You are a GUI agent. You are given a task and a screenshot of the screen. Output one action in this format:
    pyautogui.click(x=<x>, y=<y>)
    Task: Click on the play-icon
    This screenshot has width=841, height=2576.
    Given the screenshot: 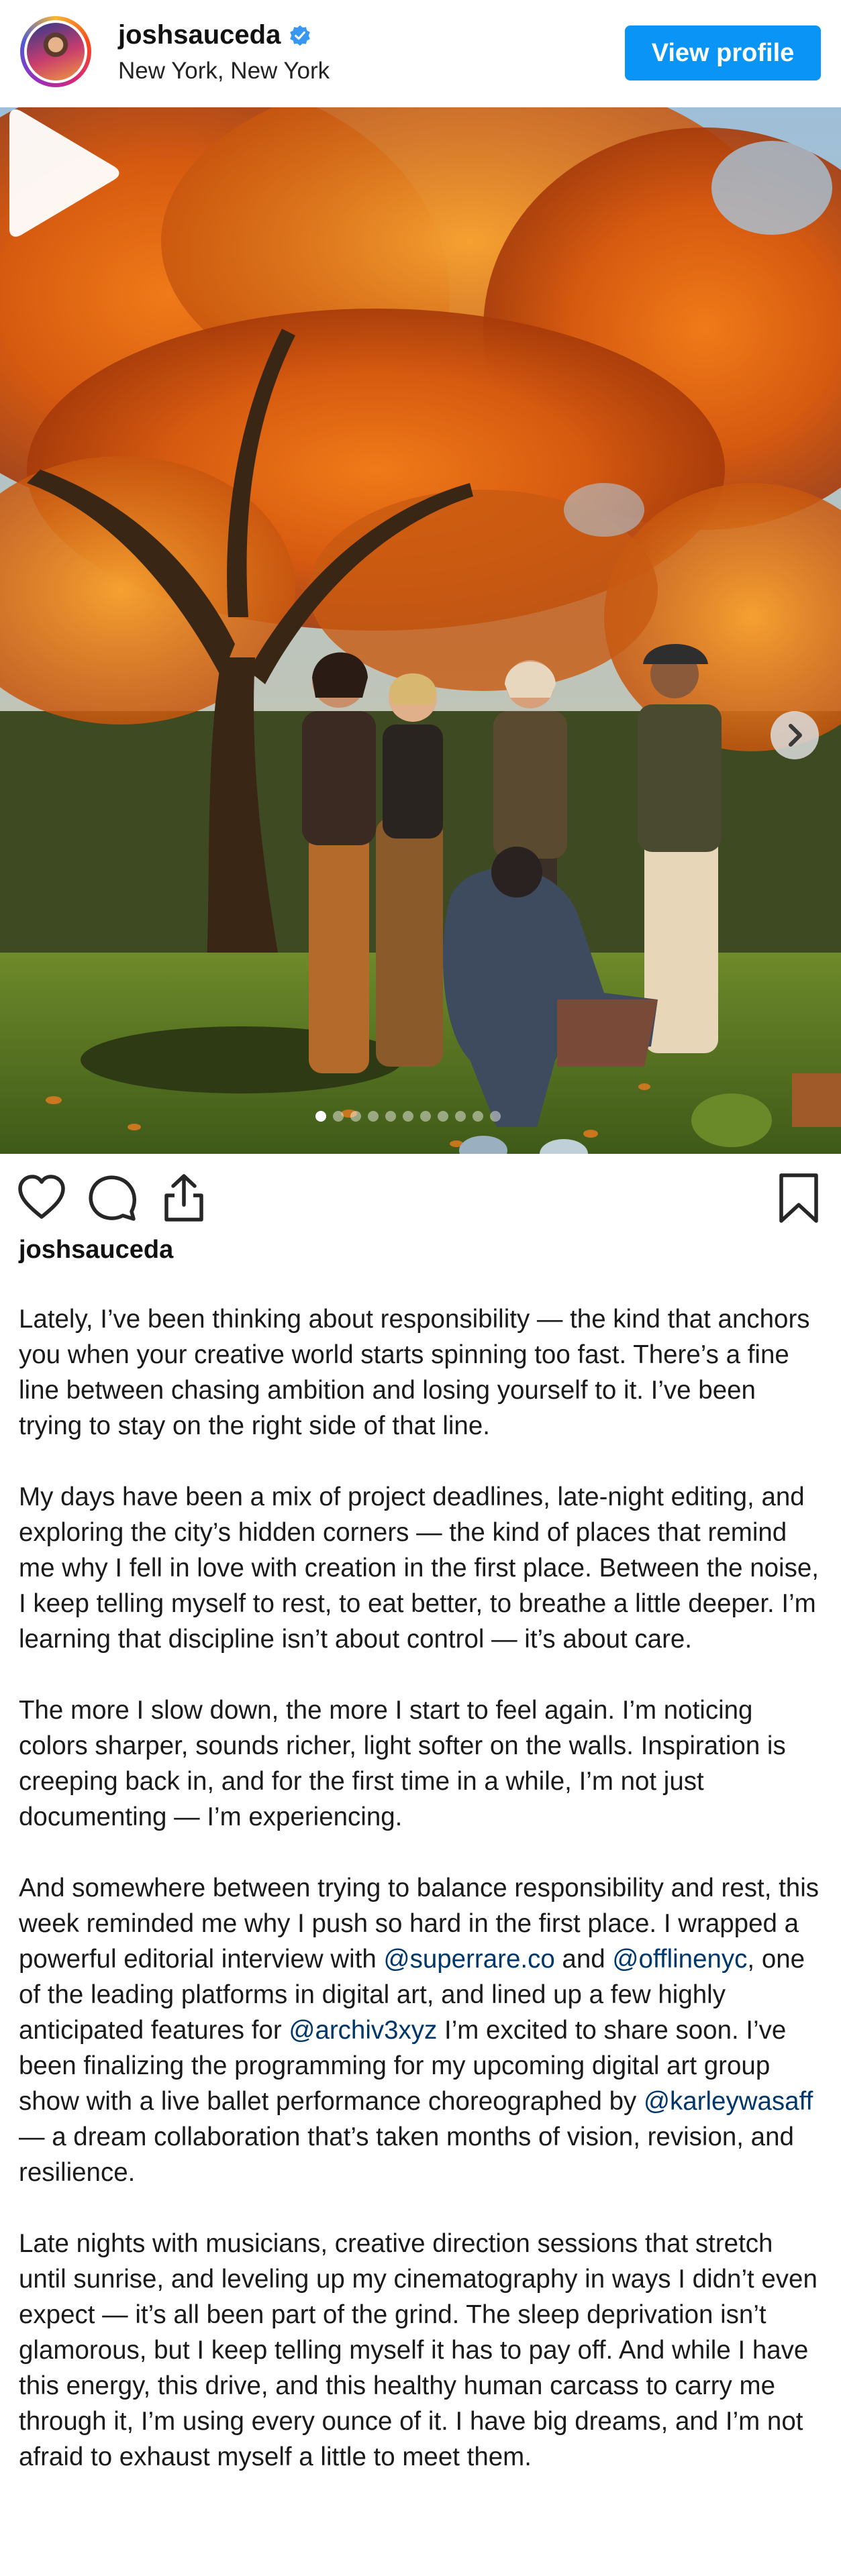 What is the action you would take?
    pyautogui.click(x=60, y=173)
    